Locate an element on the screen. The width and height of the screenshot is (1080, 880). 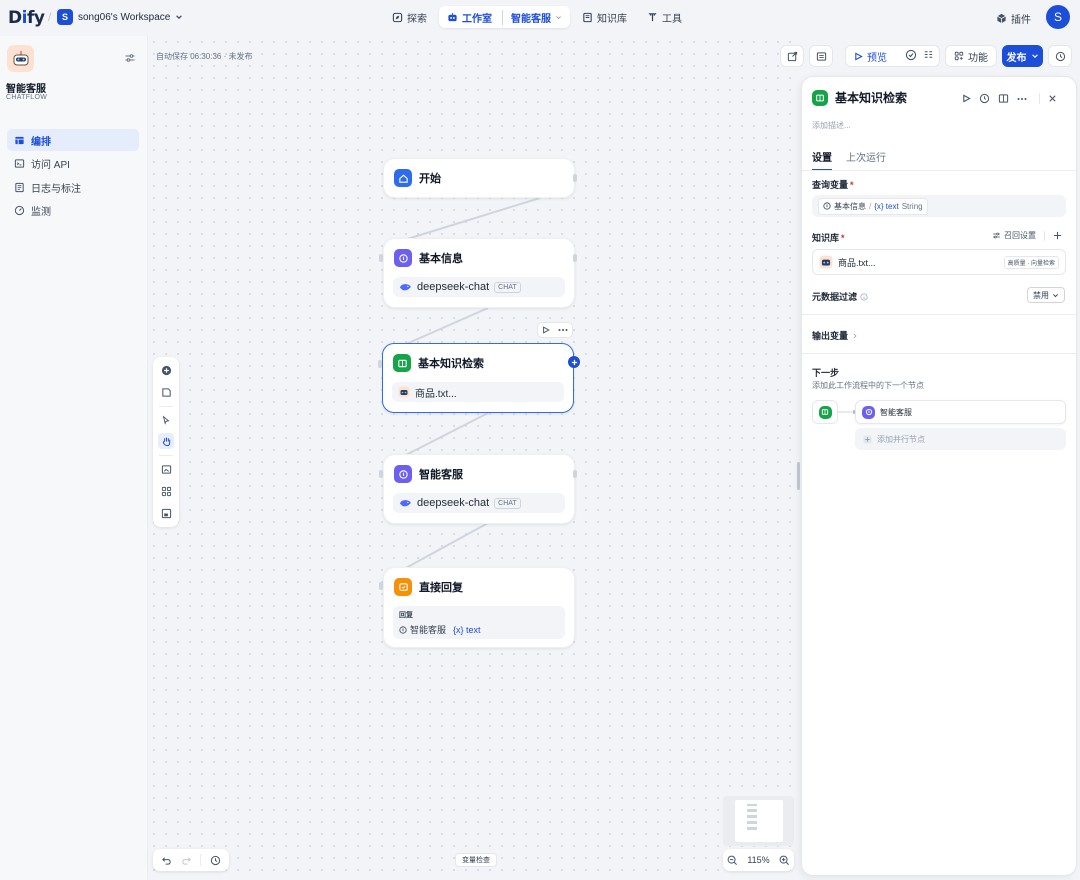
sliders-icon is located at coordinates (996, 235).